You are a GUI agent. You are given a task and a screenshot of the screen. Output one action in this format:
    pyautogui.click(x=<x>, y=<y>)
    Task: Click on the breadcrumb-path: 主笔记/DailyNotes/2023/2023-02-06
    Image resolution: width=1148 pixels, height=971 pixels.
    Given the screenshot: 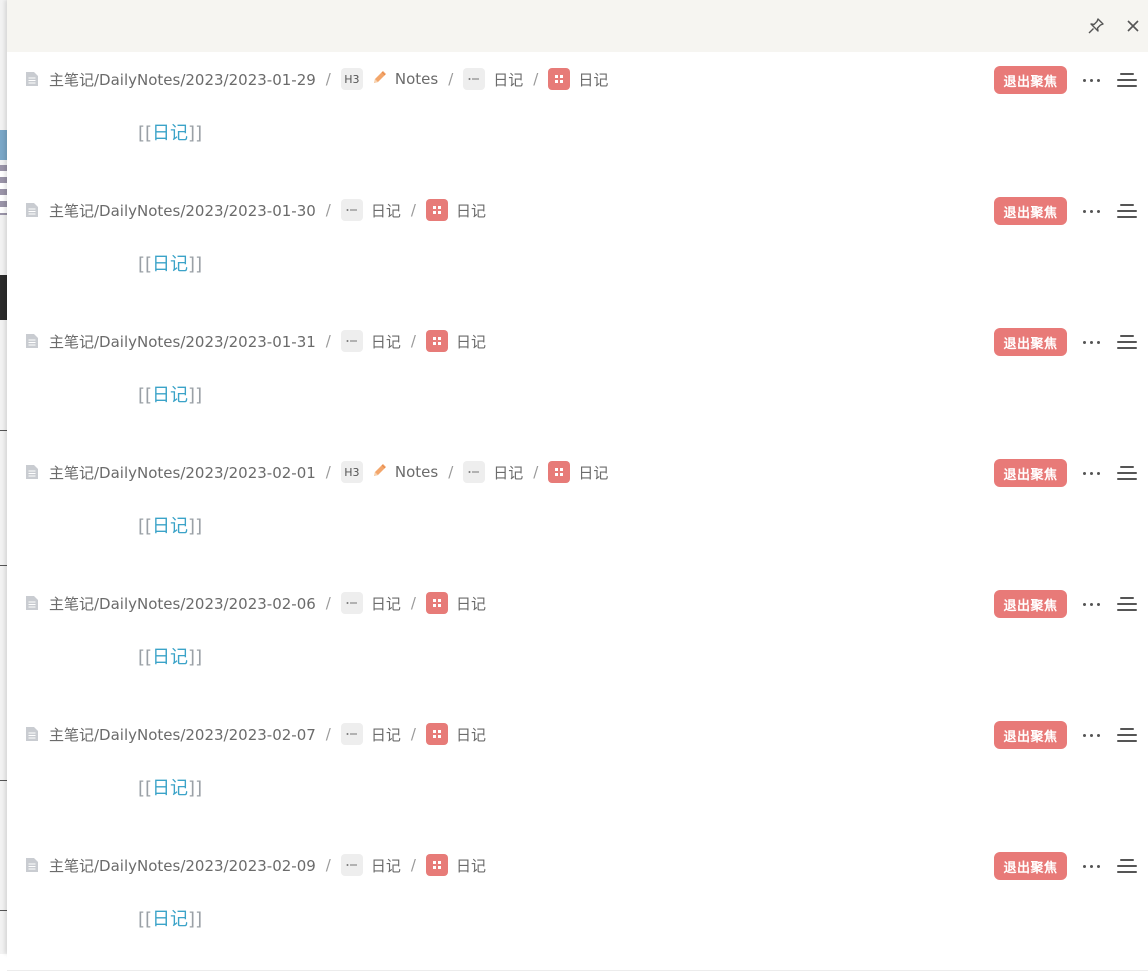 What is the action you would take?
    pyautogui.click(x=182, y=603)
    